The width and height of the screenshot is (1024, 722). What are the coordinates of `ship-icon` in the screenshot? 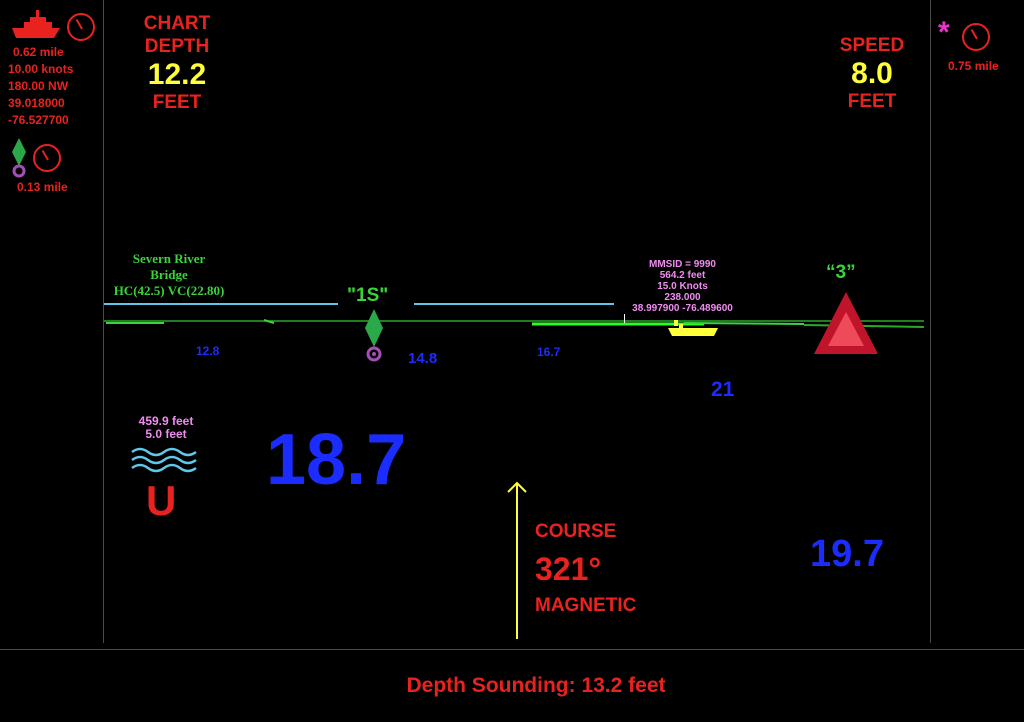 It's located at (36, 24).